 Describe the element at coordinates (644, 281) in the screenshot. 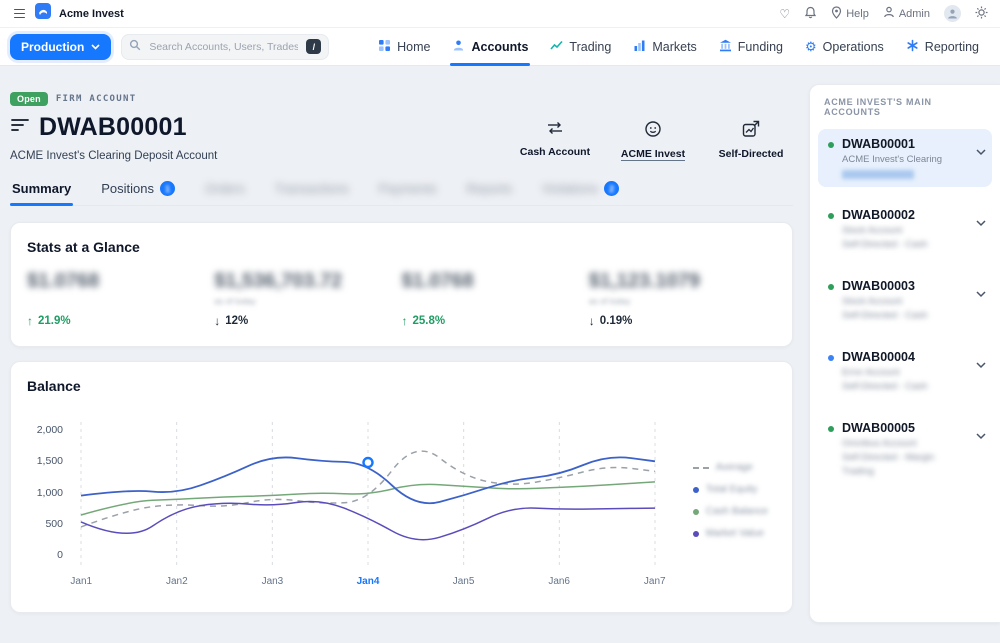

I see `stat-value: $1,123.1079` at that location.